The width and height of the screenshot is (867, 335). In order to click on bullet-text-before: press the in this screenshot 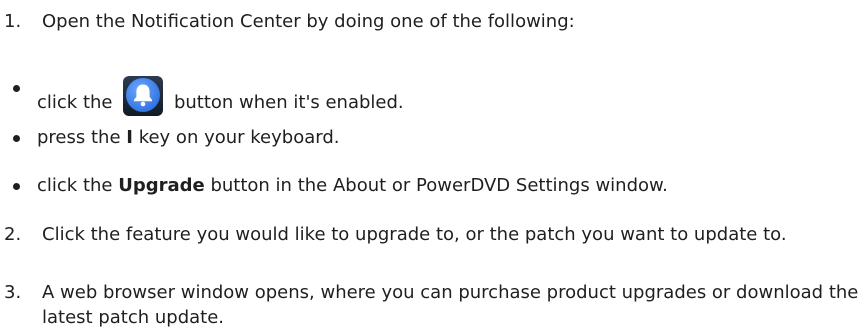, I will do `click(79, 137)`.